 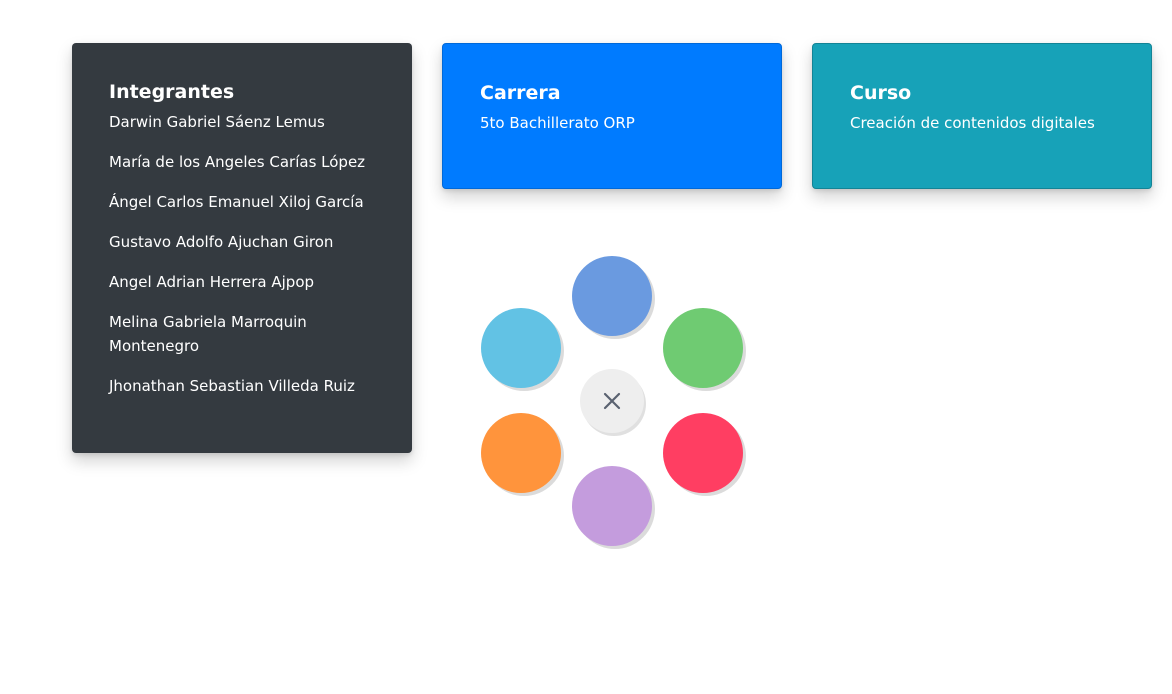 I want to click on member-item: María de los Angeles Carías López, so click(x=237, y=162).